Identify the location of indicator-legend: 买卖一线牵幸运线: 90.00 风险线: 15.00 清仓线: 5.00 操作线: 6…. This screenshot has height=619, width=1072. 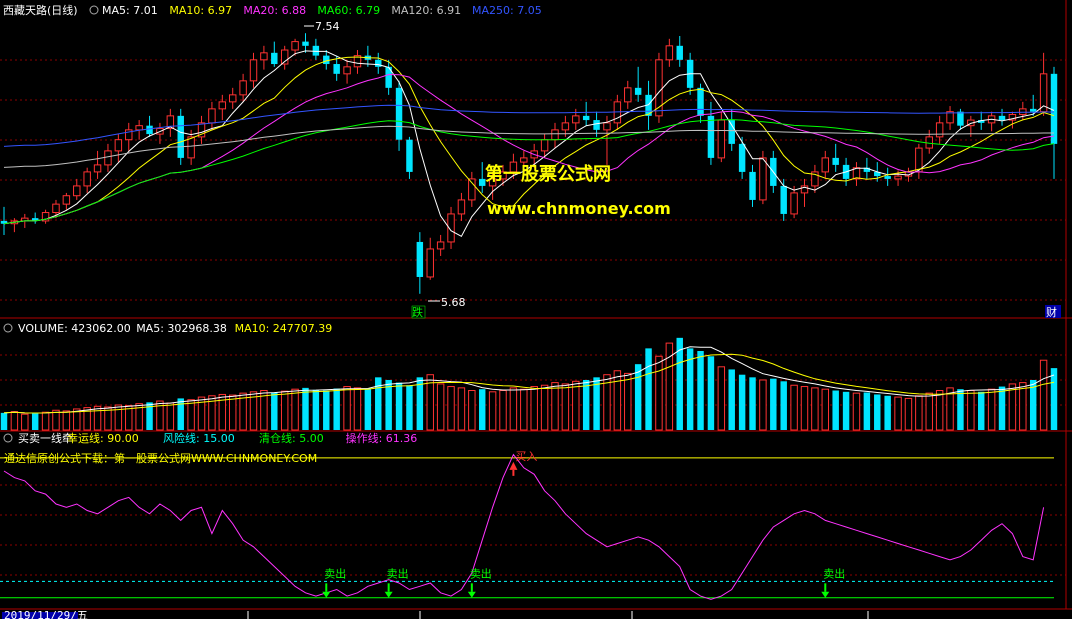
(210, 438).